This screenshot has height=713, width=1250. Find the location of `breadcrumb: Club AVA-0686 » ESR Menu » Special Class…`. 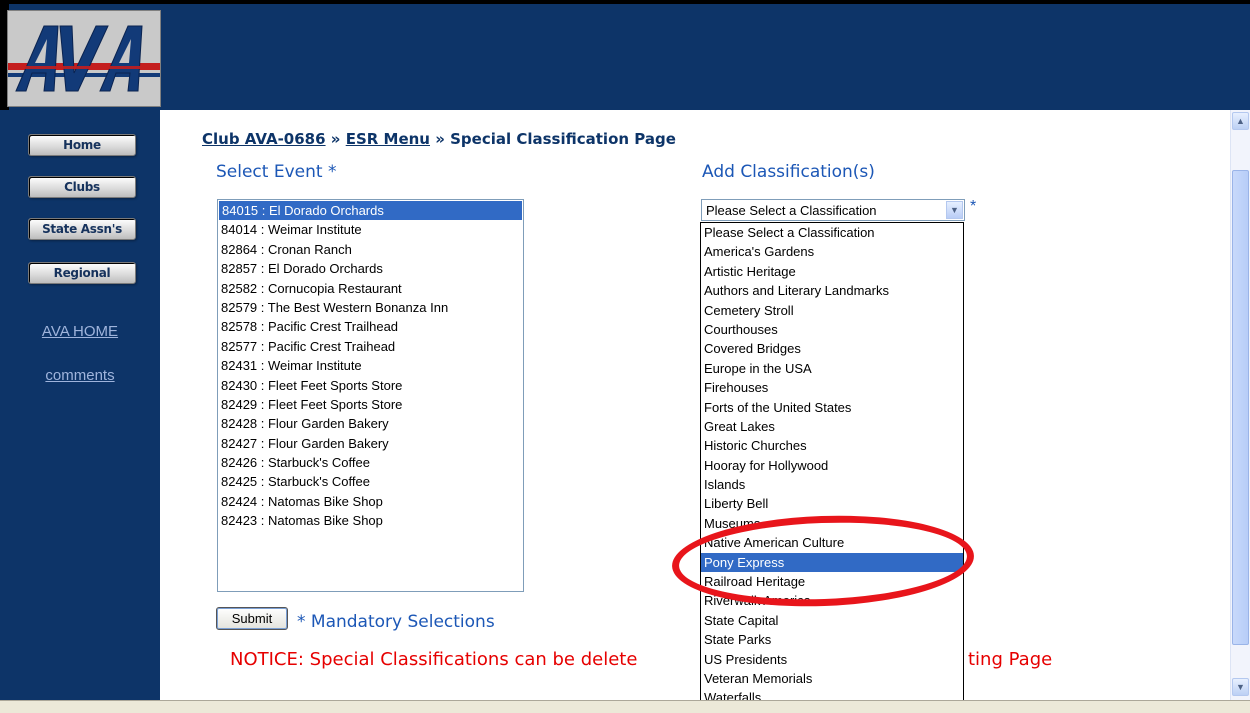

breadcrumb: Club AVA-0686 » ESR Menu » Special Class… is located at coordinates (439, 139).